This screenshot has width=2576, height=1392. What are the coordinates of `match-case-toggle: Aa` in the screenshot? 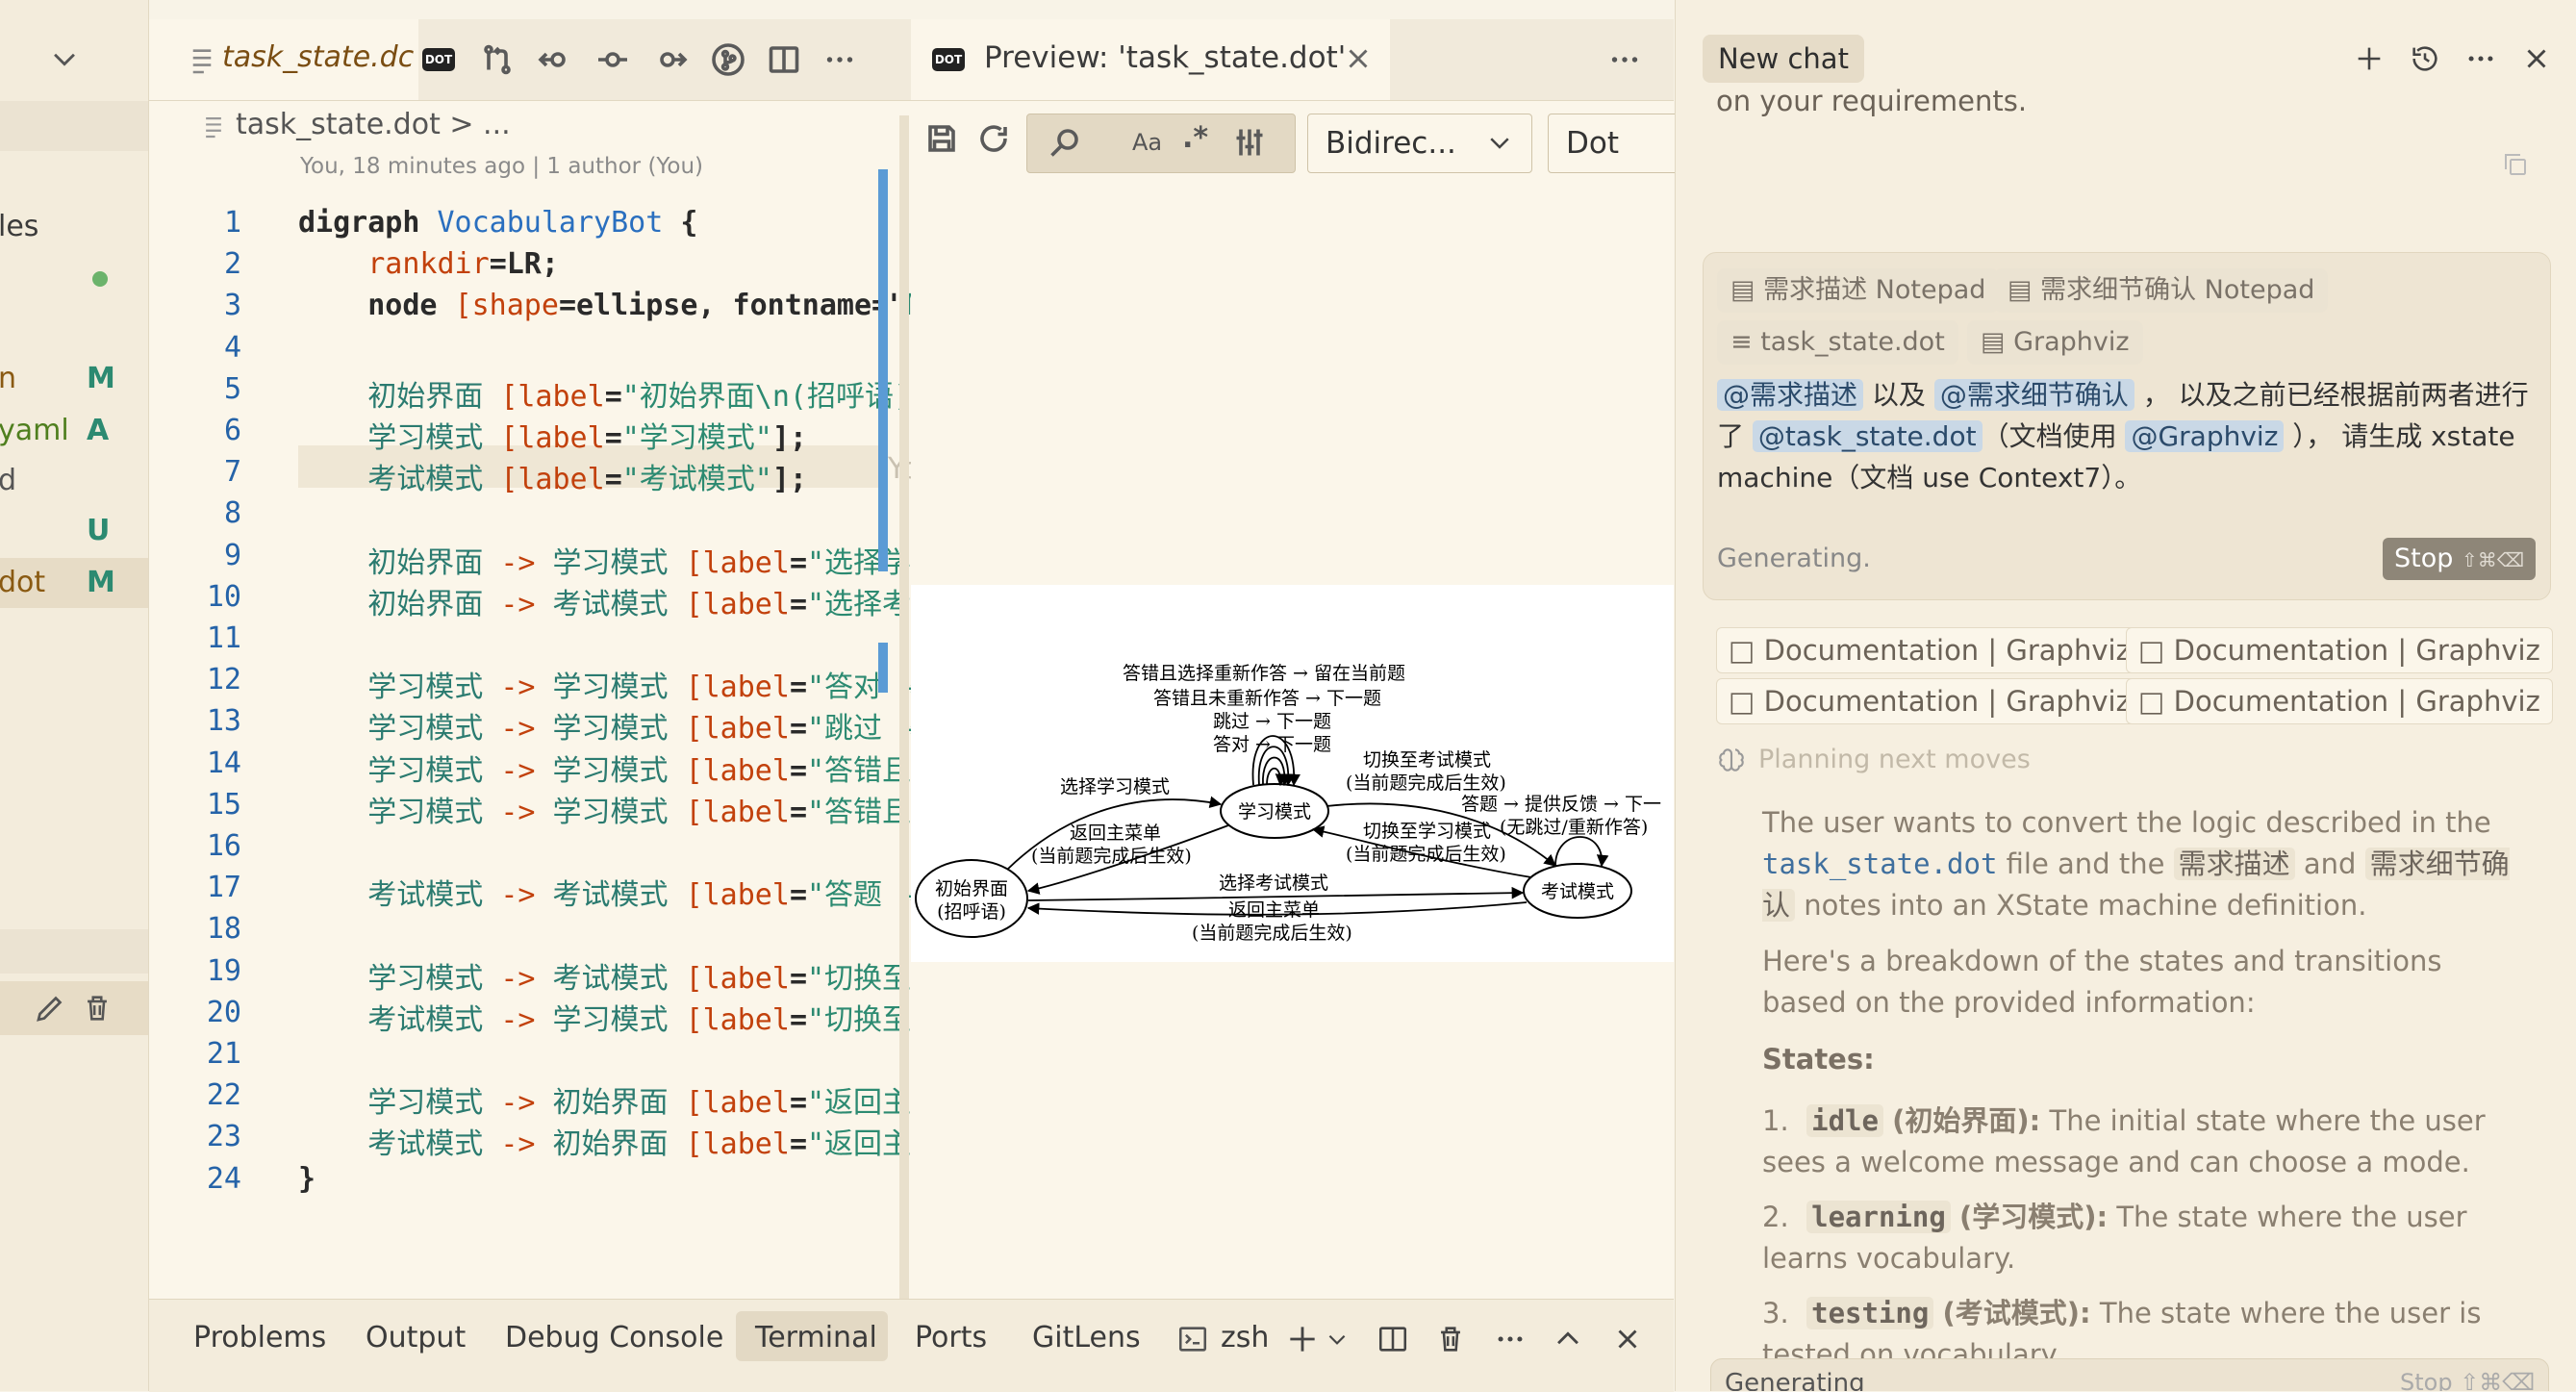 It's located at (1147, 142).